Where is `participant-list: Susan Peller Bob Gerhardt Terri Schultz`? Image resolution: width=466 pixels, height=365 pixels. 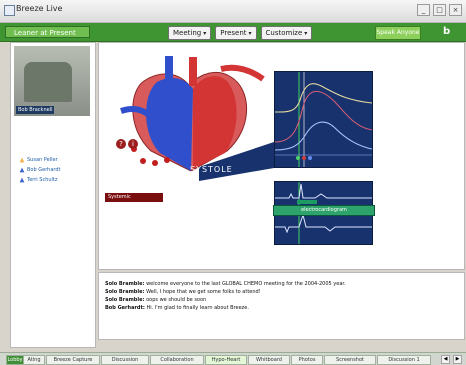 participant-list: Susan Peller Bob Gerhardt Terri Schultz is located at coordinates (40, 170).